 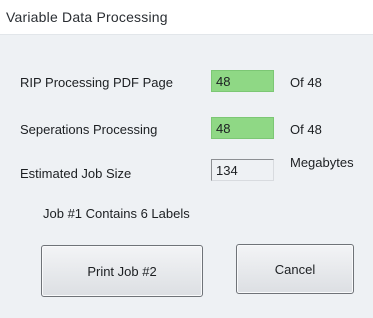 What do you see at coordinates (242, 128) in the screenshot?
I see `separations-processing-field: 48` at bounding box center [242, 128].